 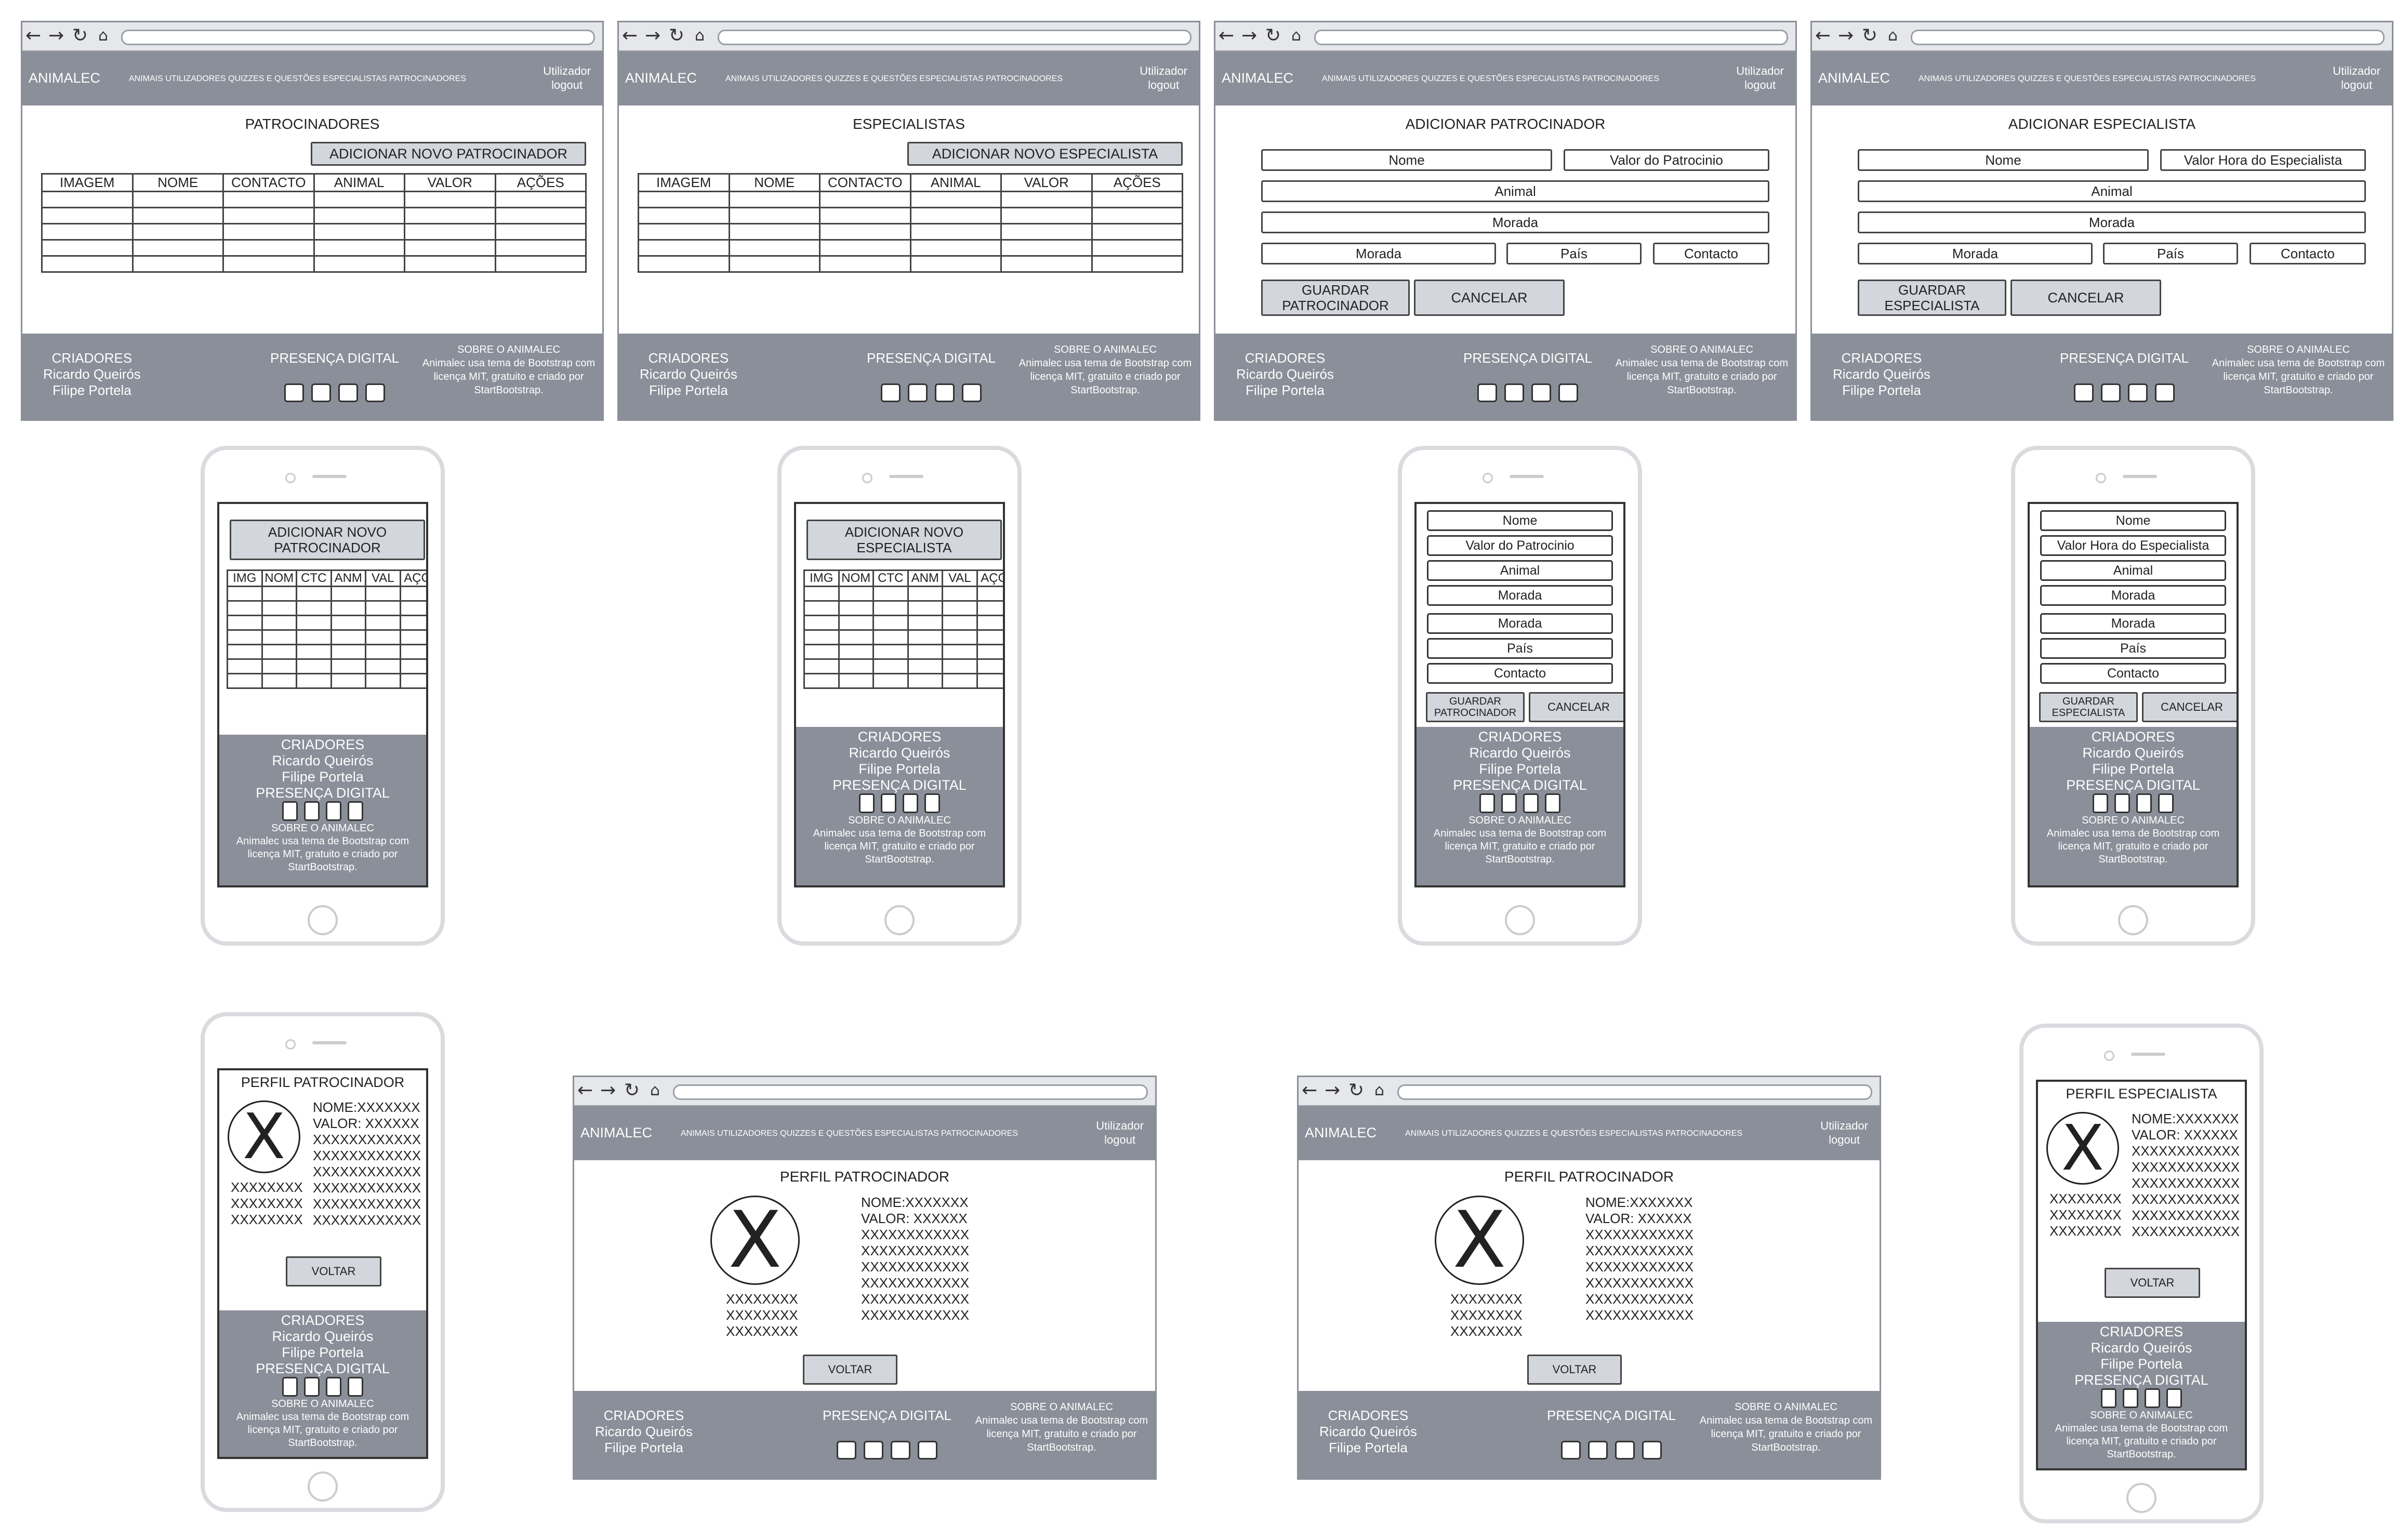 I want to click on save-sponsor-button: GUARDAR PATROCINADOR, so click(x=1335, y=298).